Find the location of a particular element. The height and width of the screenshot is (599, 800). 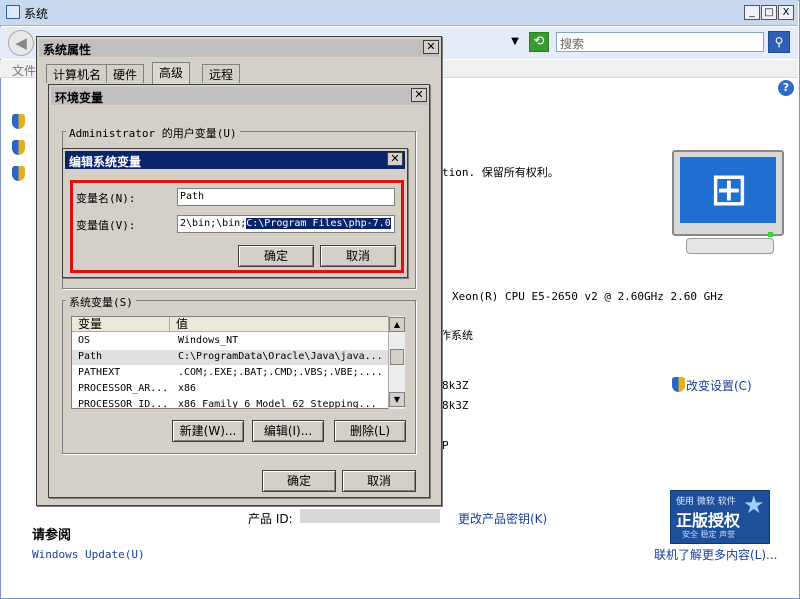

change-product-key-link: 更改产品密钥(K) is located at coordinates (502, 518).